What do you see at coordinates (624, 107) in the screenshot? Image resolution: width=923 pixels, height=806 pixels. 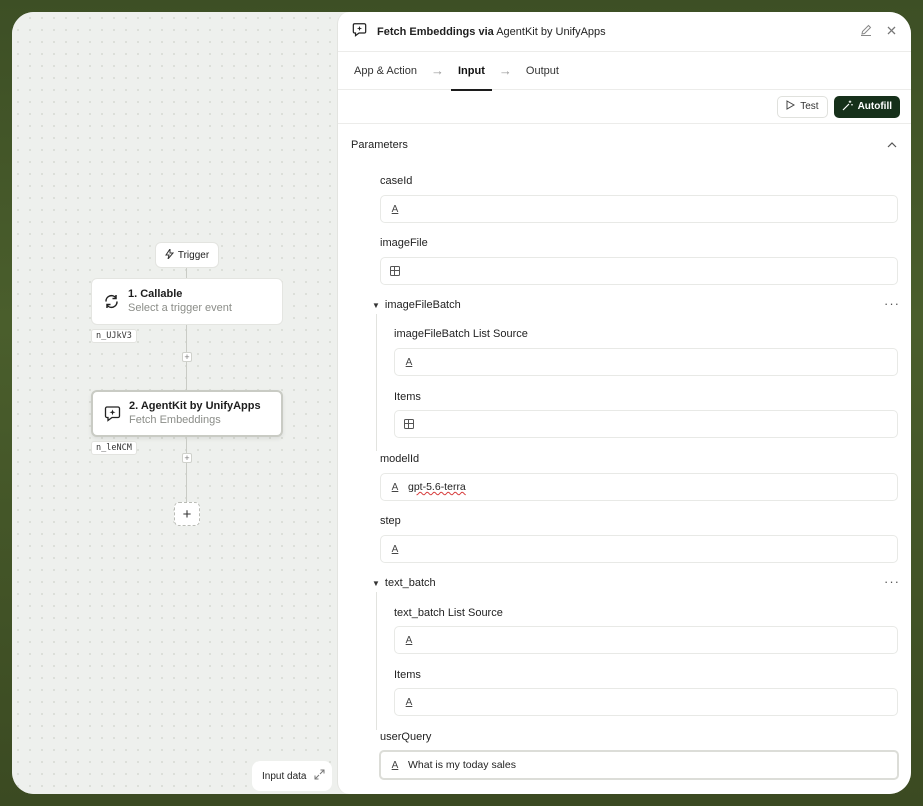 I see `panel-toolbar: Test Autofill` at bounding box center [624, 107].